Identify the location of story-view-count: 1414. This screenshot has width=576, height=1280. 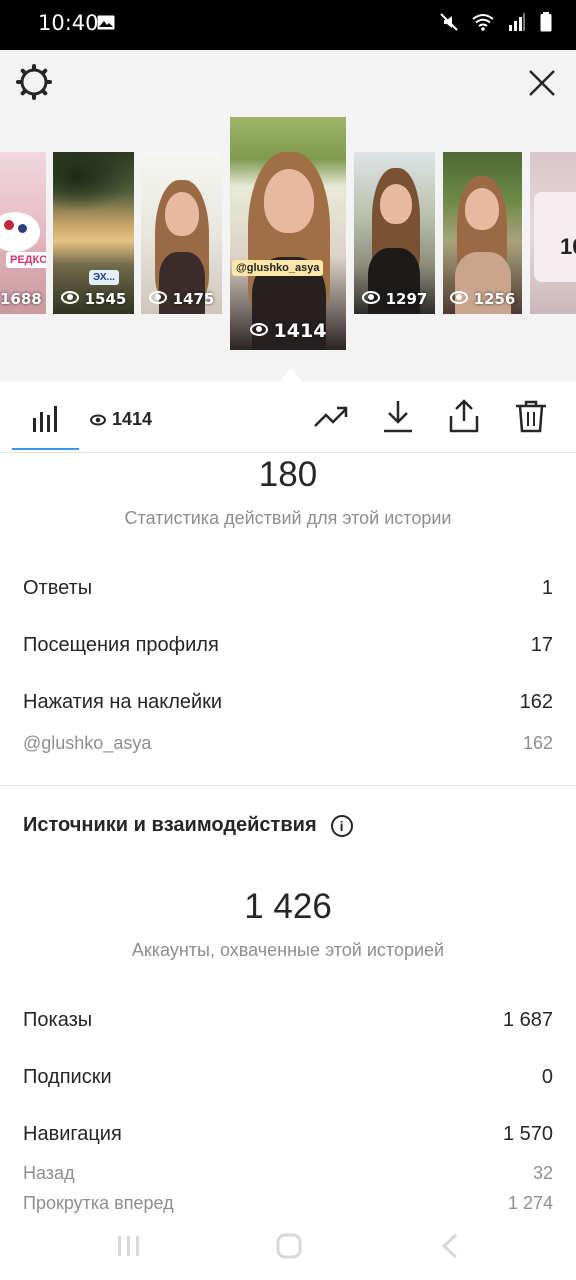
(121, 419).